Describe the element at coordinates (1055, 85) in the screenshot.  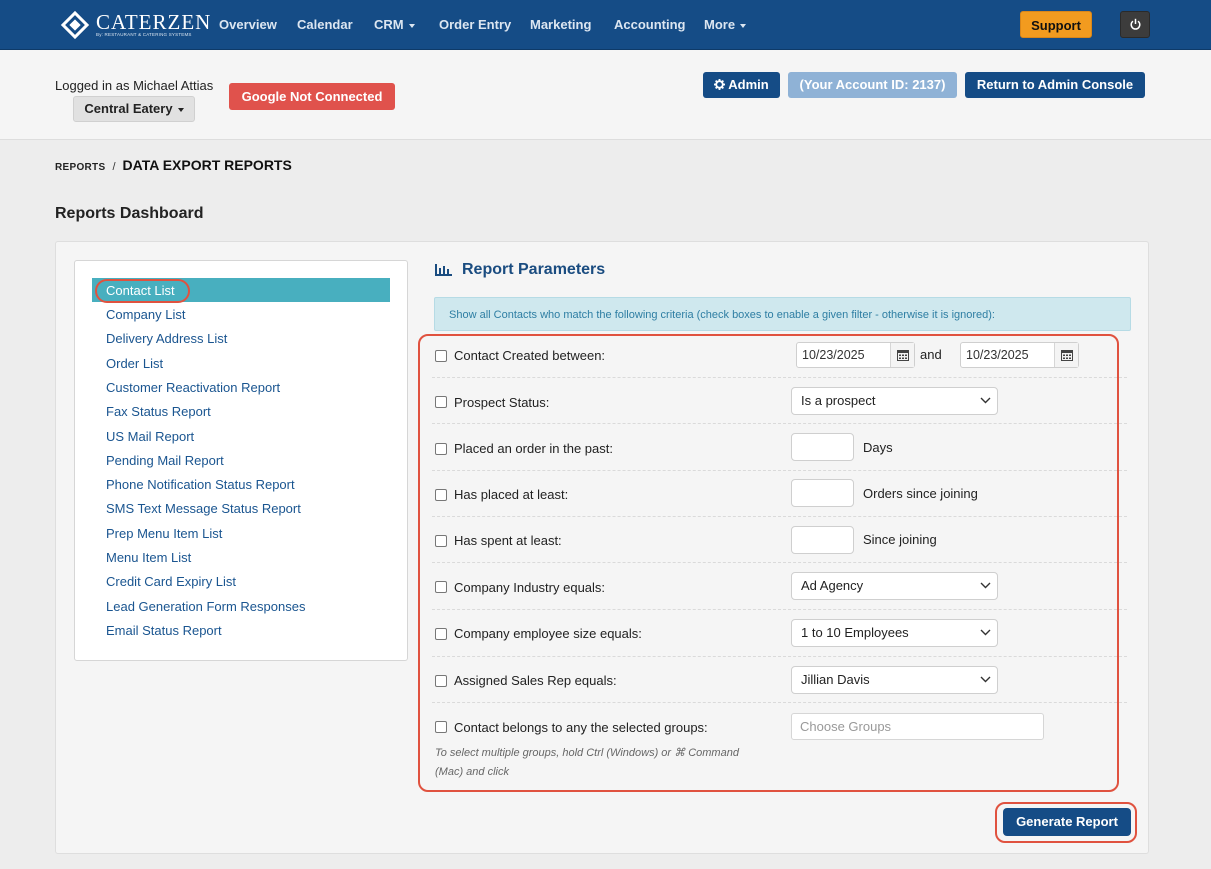
I see `return-to-admin-console-button: Return to Admin Console` at that location.